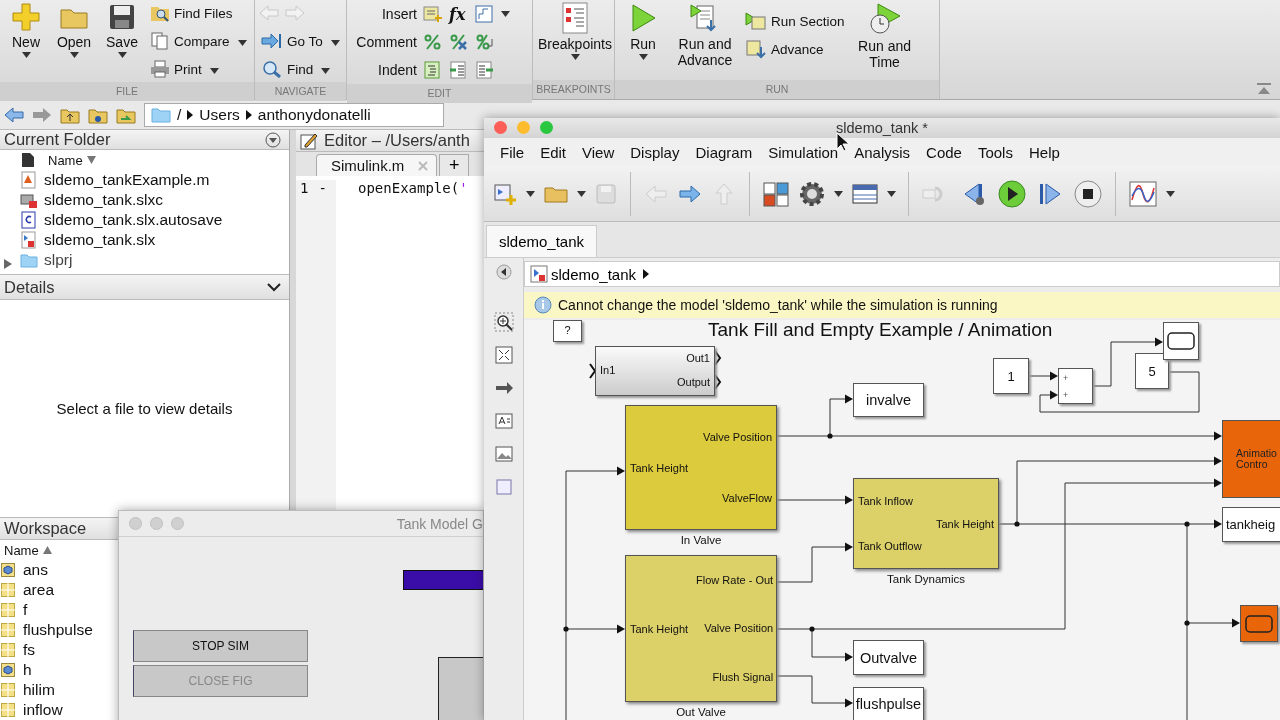  What do you see at coordinates (454, 165) in the screenshot?
I see `new-tab-button: +` at bounding box center [454, 165].